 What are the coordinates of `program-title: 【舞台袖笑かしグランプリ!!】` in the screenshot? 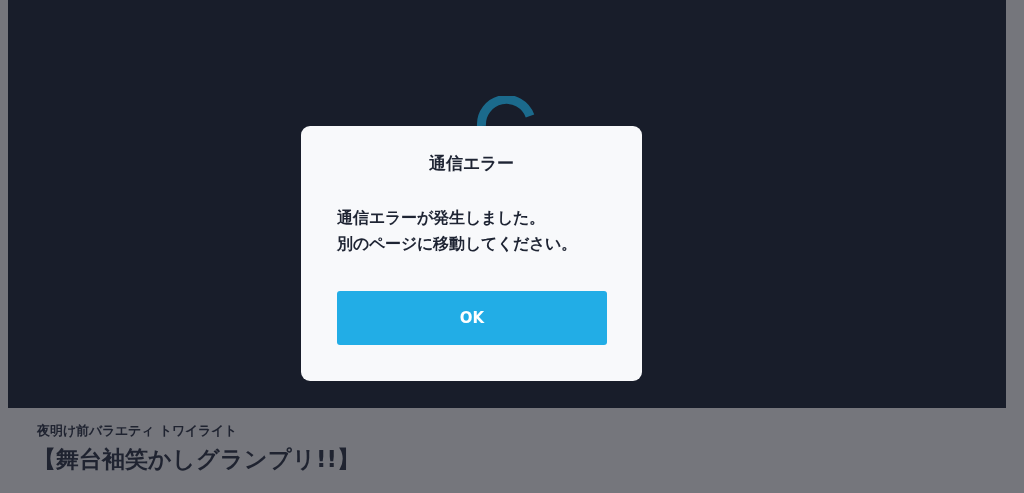 It's located at (196, 459).